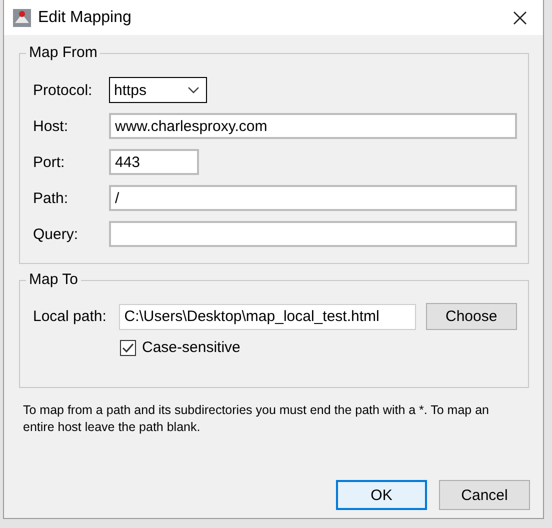  What do you see at coordinates (313, 198) in the screenshot?
I see `input-field: /` at bounding box center [313, 198].